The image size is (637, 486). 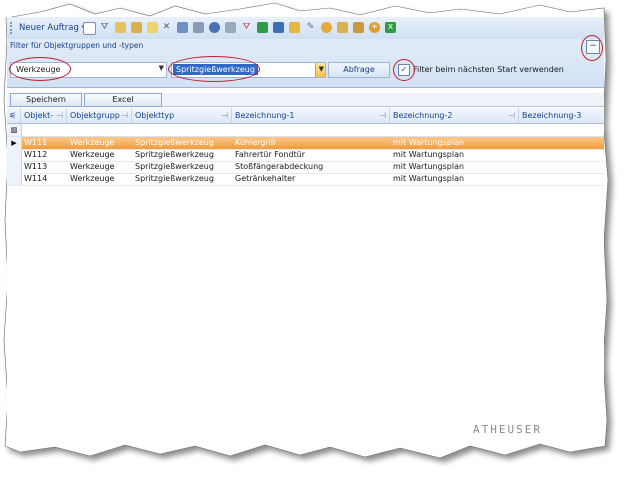 I want to click on new-order-dropdown: Neuer Auftrag ▾, so click(x=52, y=28).